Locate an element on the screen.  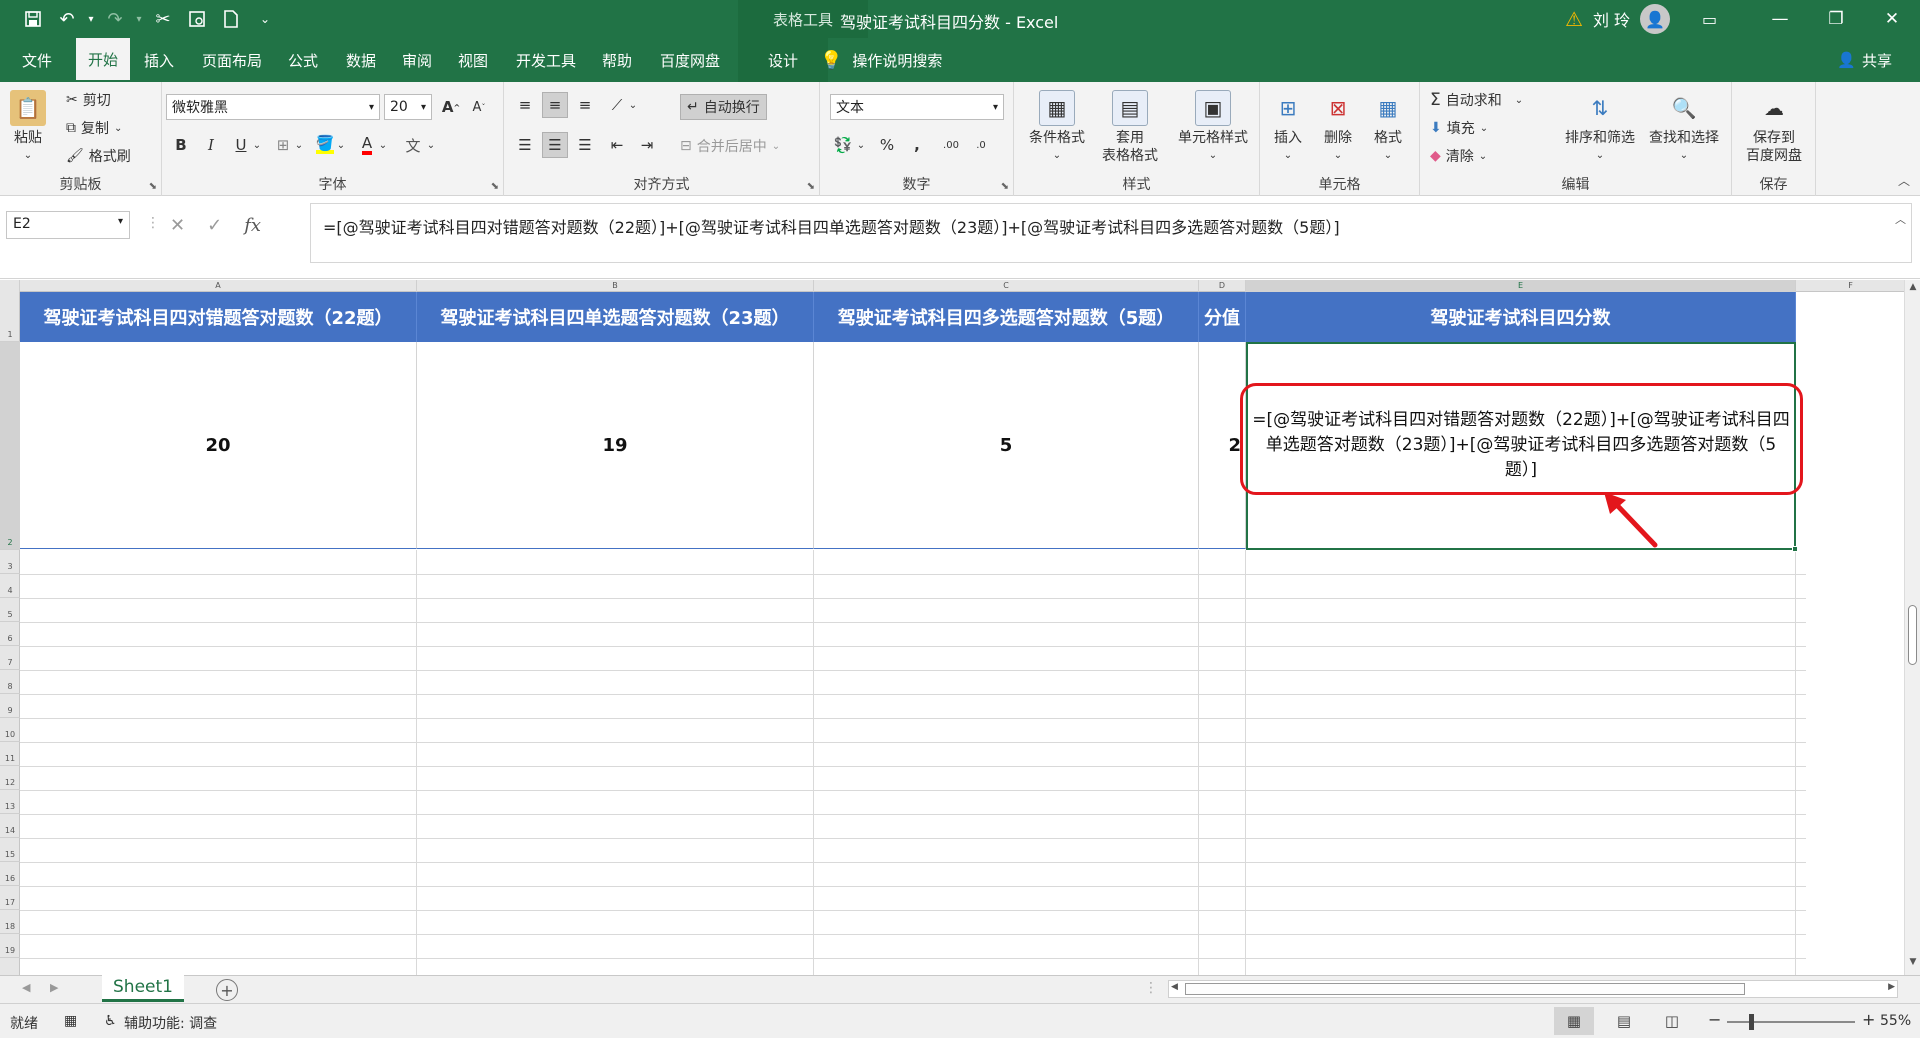
copy-button: ⧉ 复制 ⌄ is located at coordinates (94, 128).